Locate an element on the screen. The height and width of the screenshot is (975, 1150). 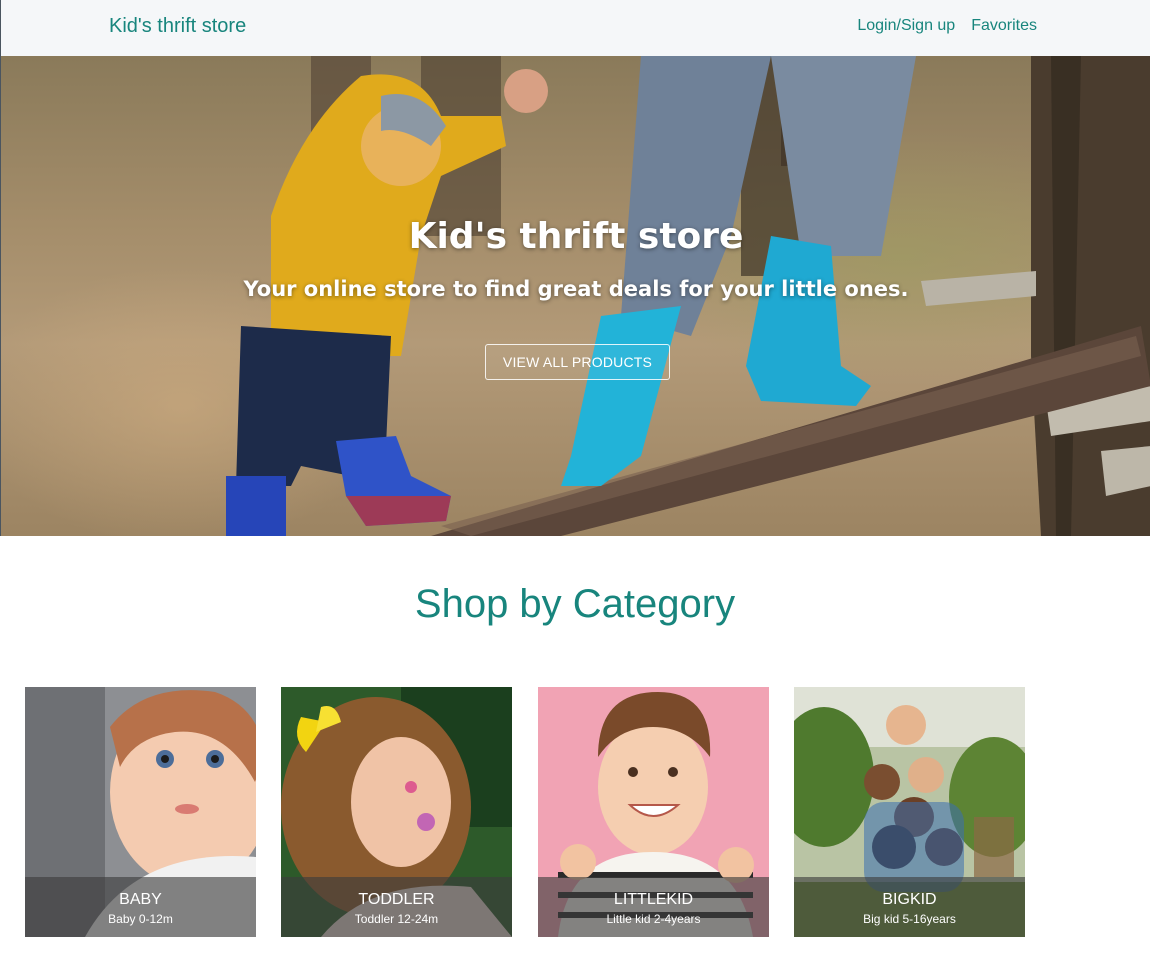
category-name: TODDLER is located at coordinates (396, 899).